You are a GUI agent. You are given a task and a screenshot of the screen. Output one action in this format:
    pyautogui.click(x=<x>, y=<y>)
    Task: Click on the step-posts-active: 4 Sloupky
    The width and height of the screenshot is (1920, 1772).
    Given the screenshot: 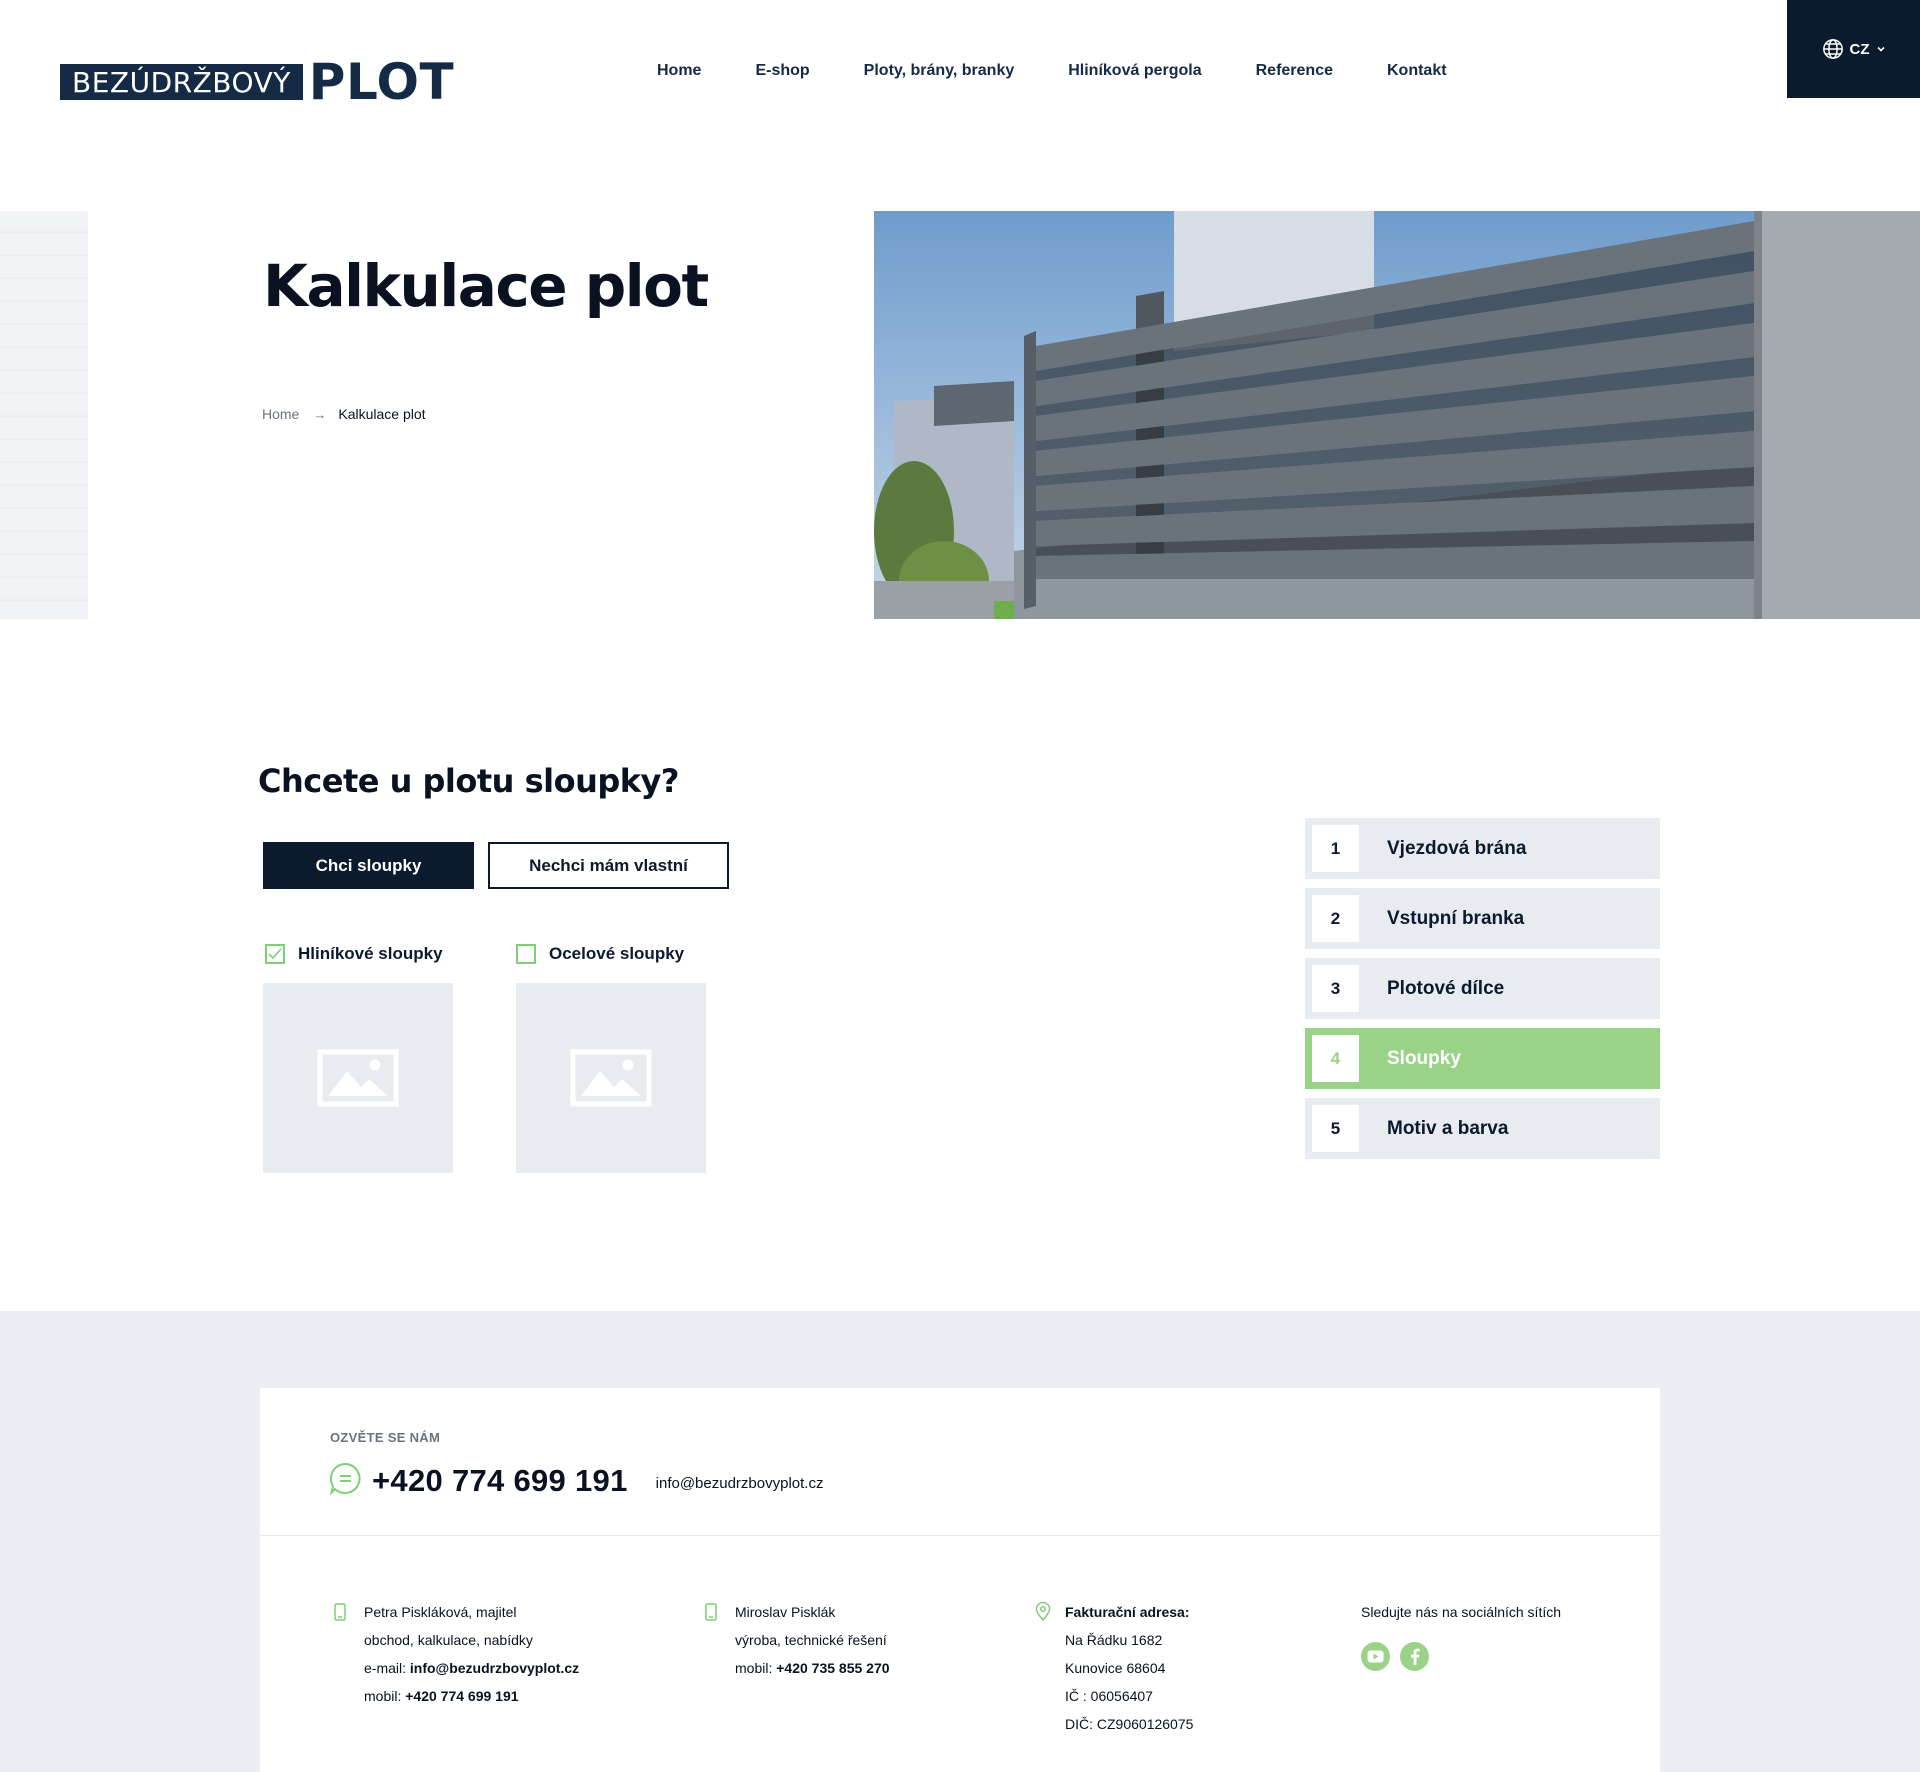 What is the action you would take?
    pyautogui.click(x=1482, y=1058)
    